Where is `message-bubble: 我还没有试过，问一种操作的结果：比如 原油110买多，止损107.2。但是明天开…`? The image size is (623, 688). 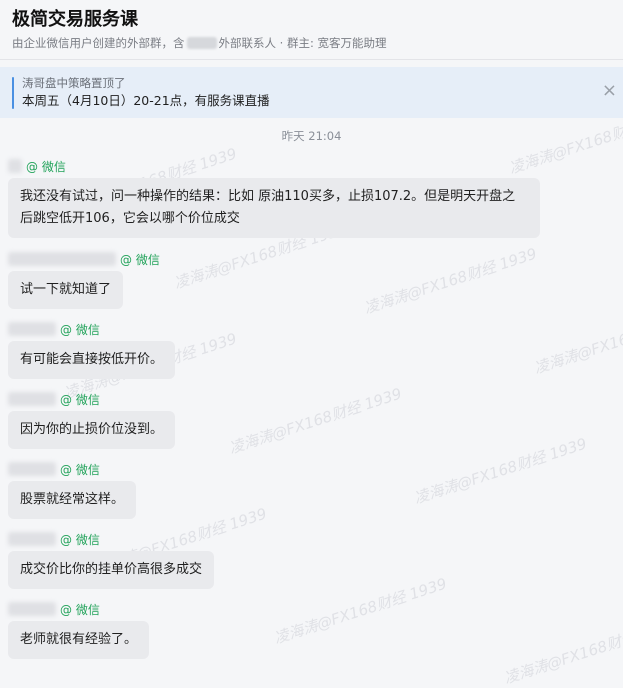 message-bubble: 我还没有试过，问一种操作的结果：比如 原油110买多，止损107.2。但是明天开… is located at coordinates (274, 208).